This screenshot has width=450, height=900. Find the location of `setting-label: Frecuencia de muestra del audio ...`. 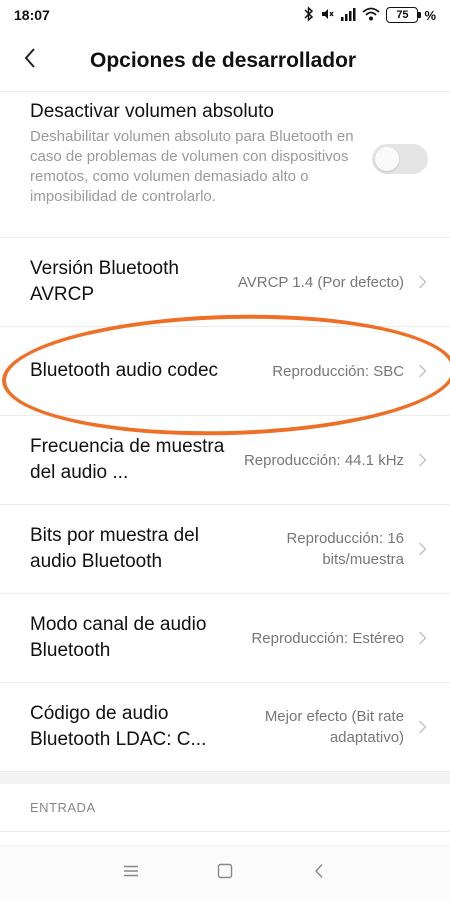

setting-label: Frecuencia de muestra del audio ... is located at coordinates (127, 459).